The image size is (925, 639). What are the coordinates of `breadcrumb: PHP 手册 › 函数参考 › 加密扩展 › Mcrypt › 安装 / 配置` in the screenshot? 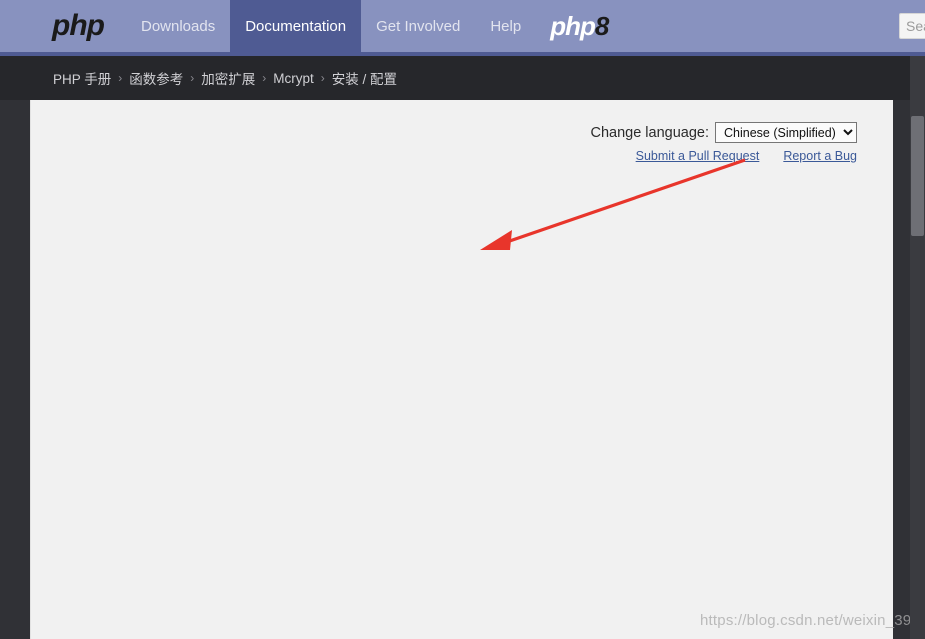 It's located at (462, 78).